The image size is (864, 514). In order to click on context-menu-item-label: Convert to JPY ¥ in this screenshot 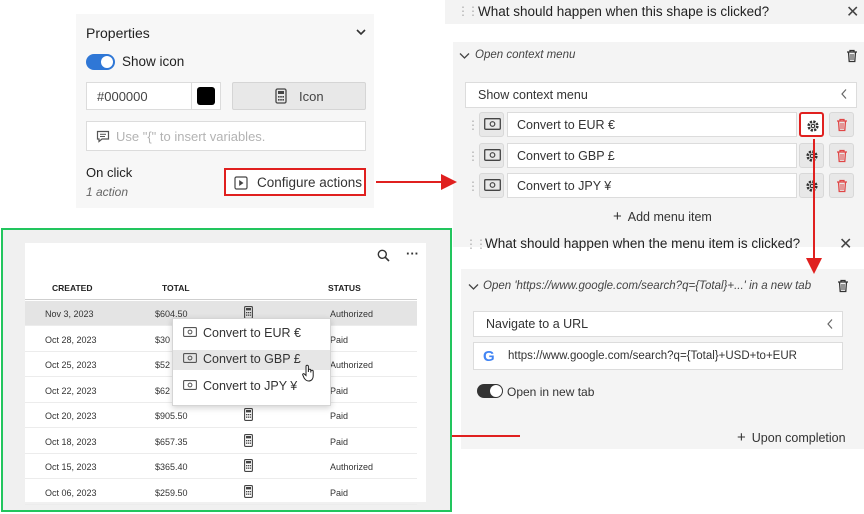, I will do `click(250, 386)`.